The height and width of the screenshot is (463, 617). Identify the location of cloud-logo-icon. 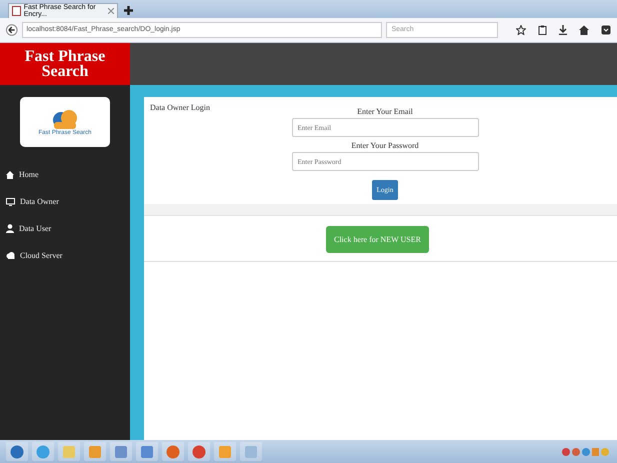
(65, 119).